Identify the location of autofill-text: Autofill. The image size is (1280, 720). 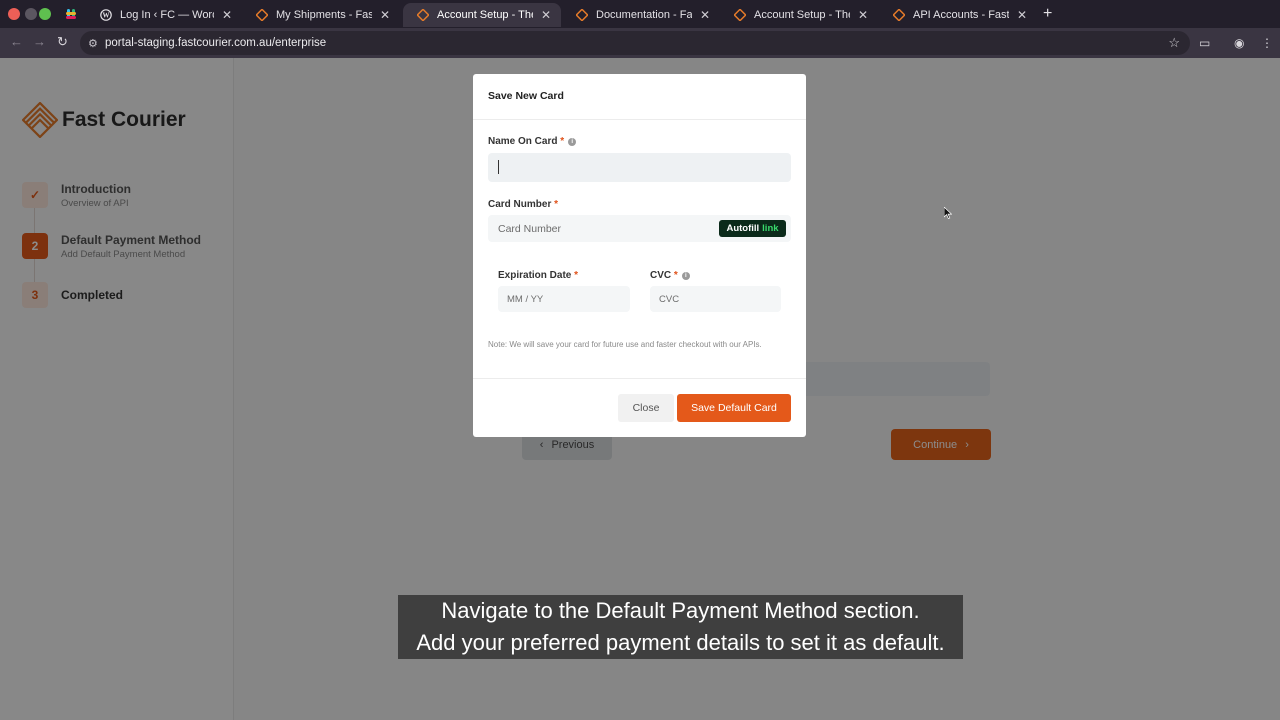
(743, 228).